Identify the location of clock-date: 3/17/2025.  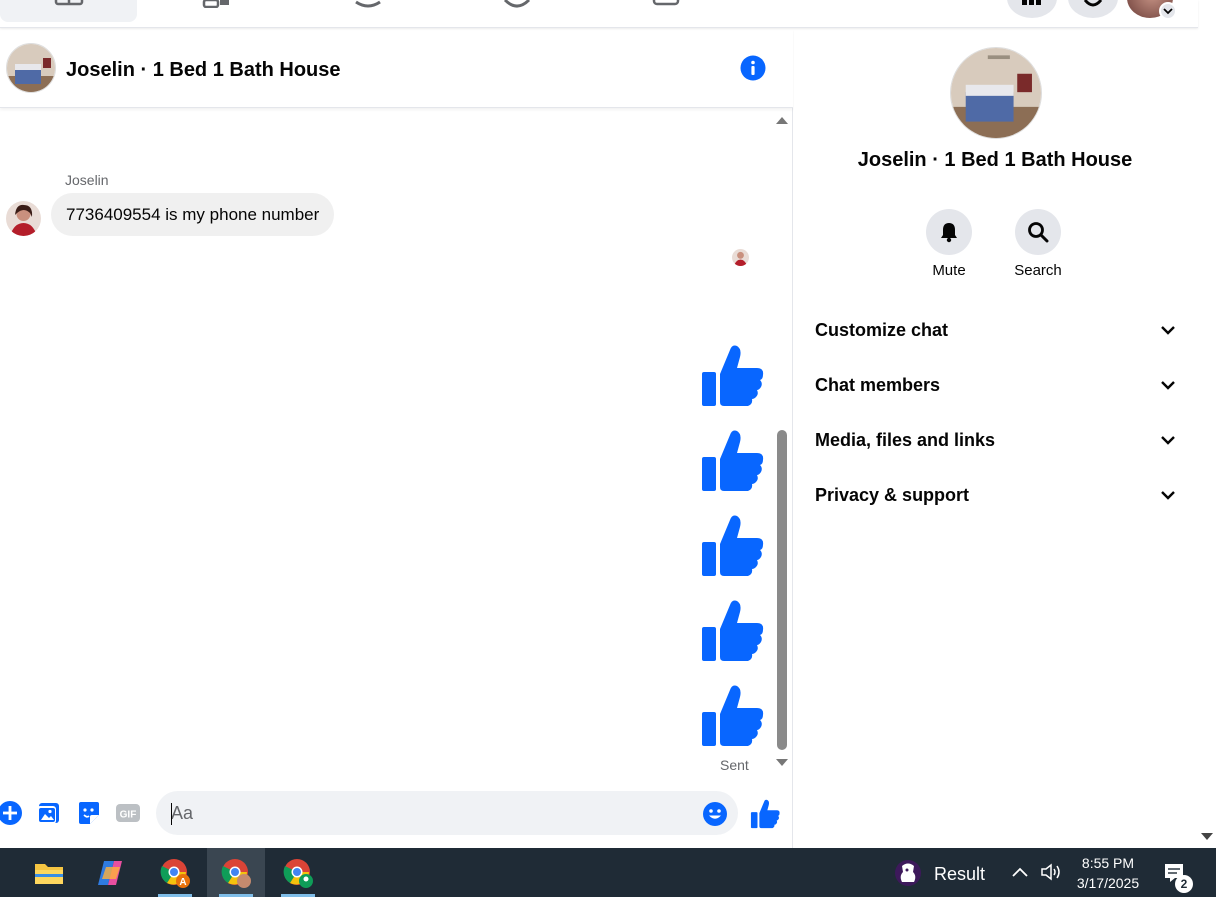
(1108, 883).